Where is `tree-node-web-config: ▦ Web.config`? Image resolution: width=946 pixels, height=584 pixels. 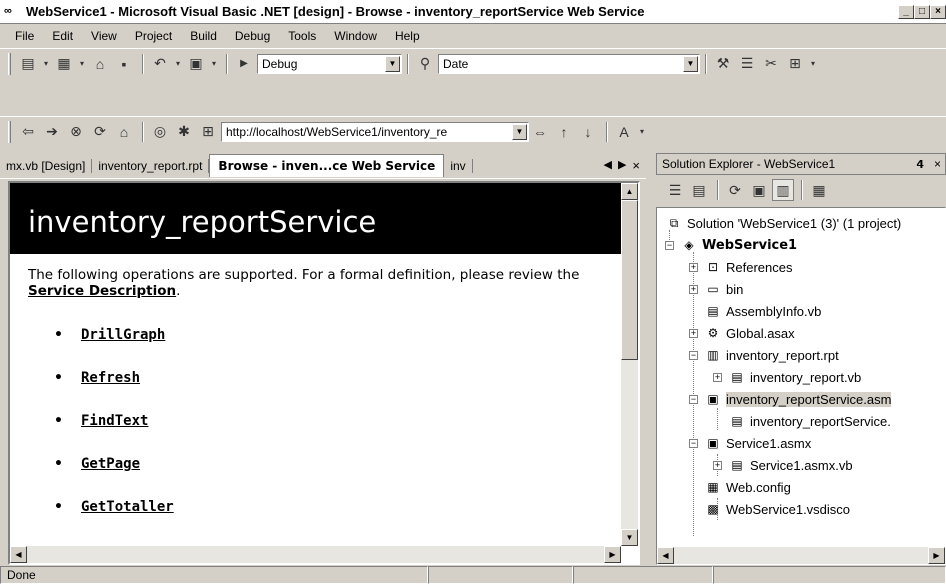
tree-node-web-config: ▦ Web.config is located at coordinates (739, 487).